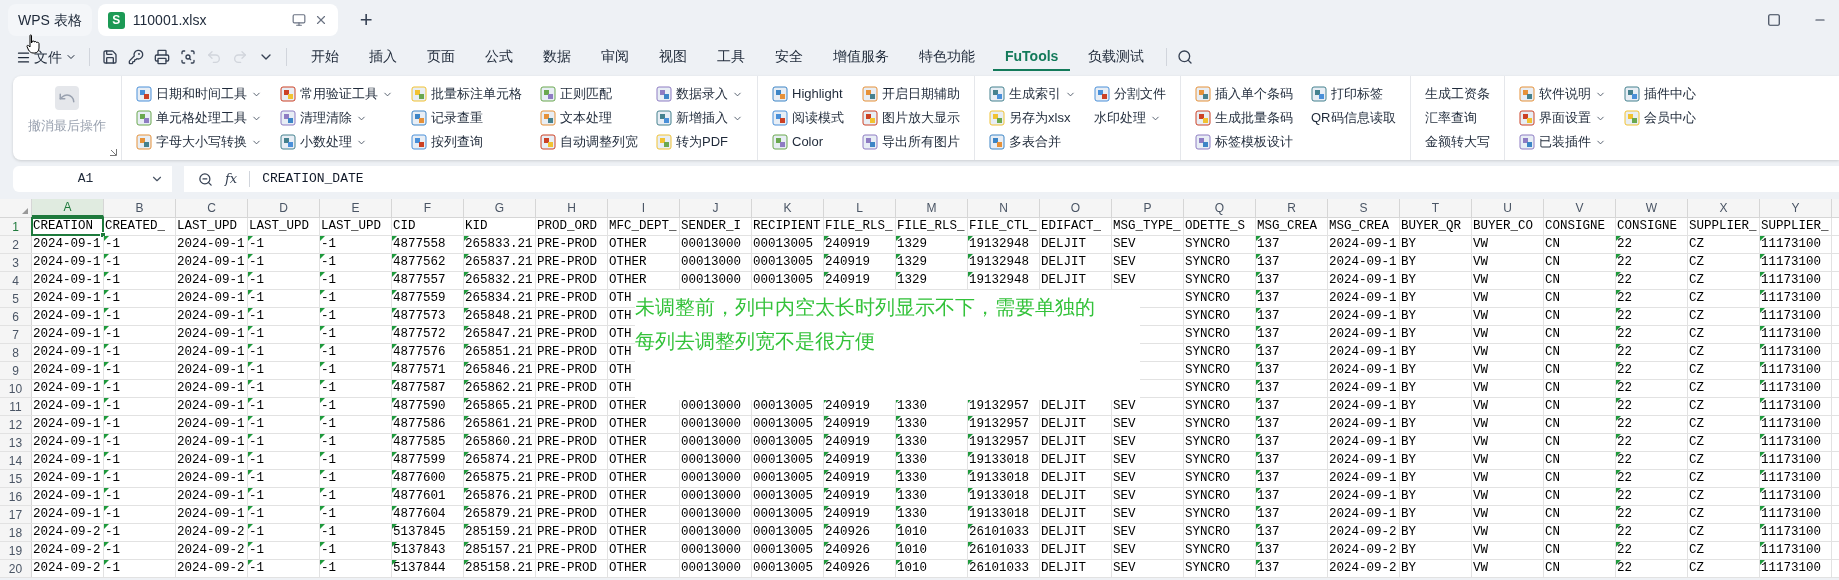 Image resolution: width=1839 pixels, height=580 pixels. What do you see at coordinates (572, 208) in the screenshot?
I see `column-header: H` at bounding box center [572, 208].